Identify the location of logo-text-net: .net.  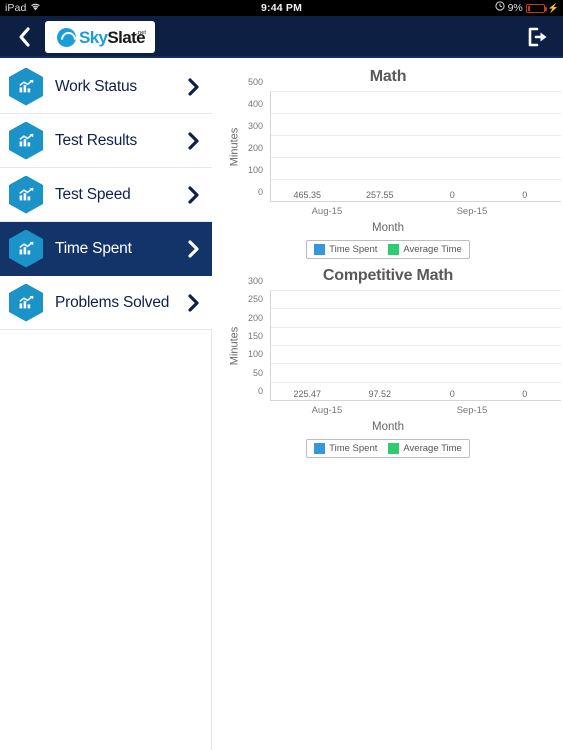
(141, 32).